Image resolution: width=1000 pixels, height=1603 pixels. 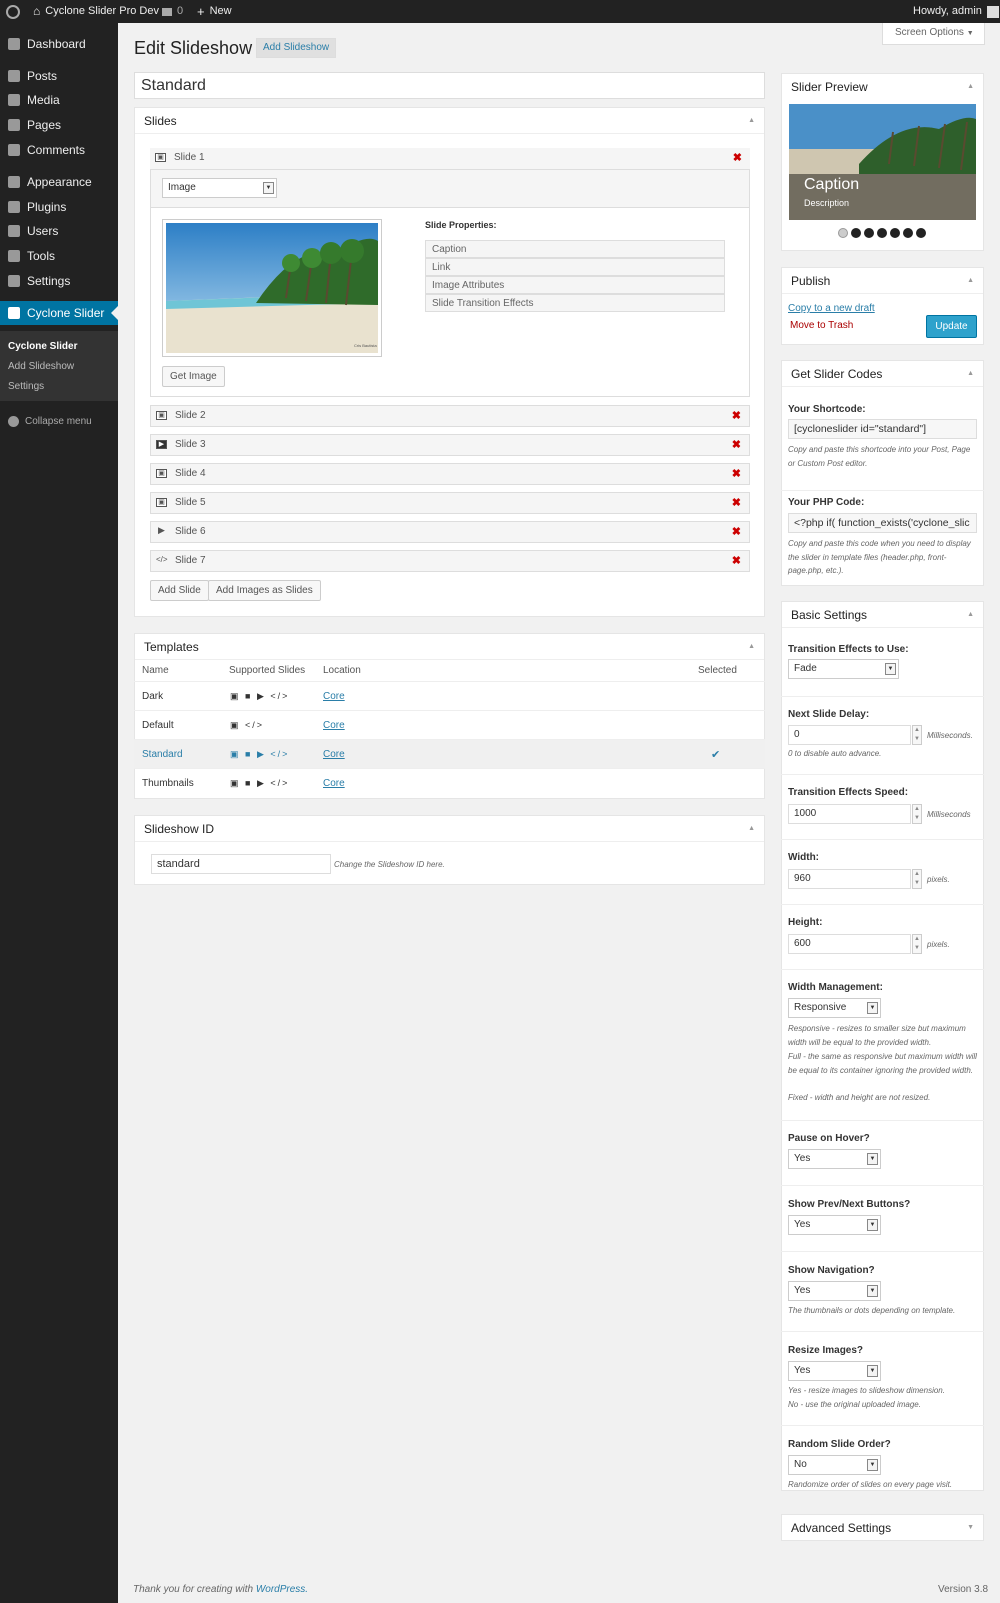 What do you see at coordinates (831, 308) in the screenshot?
I see `copy-to-draft-link: Copy to a new draft` at bounding box center [831, 308].